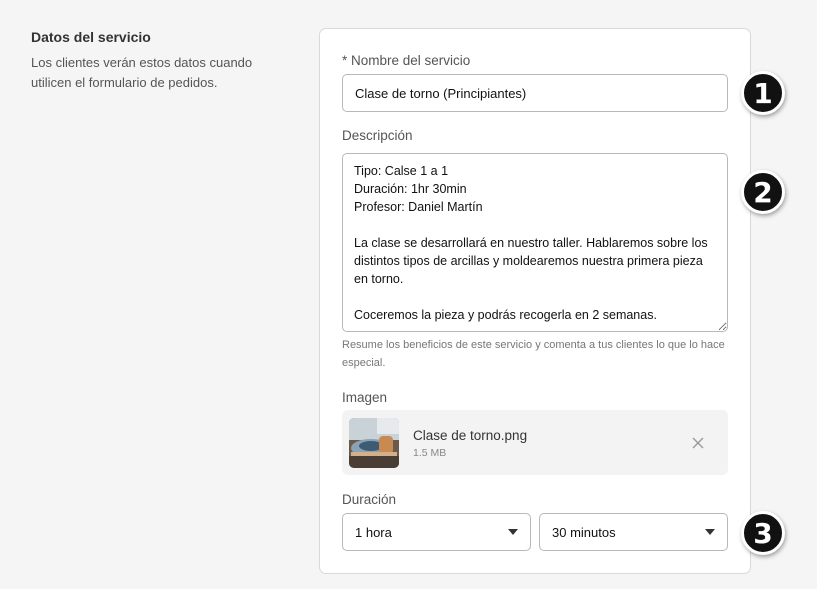 This screenshot has width=817, height=589. Describe the element at coordinates (406, 60) in the screenshot. I see `service-name-label: * Nombre del servicio` at that location.